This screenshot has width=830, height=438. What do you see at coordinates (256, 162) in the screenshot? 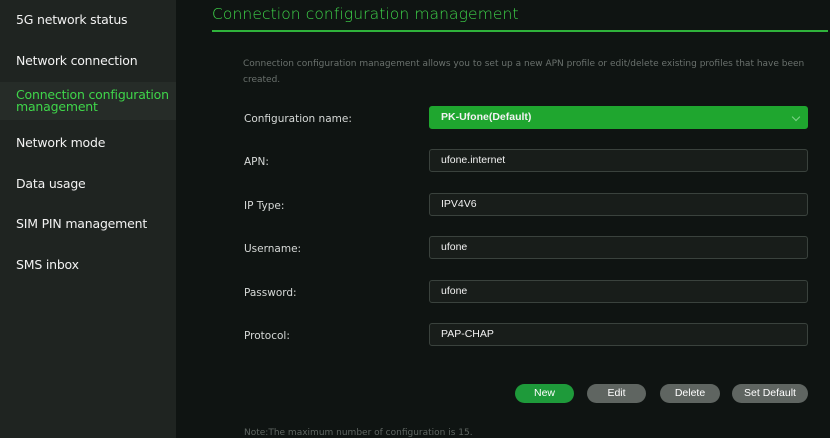
I see `apn-label: APN:` at bounding box center [256, 162].